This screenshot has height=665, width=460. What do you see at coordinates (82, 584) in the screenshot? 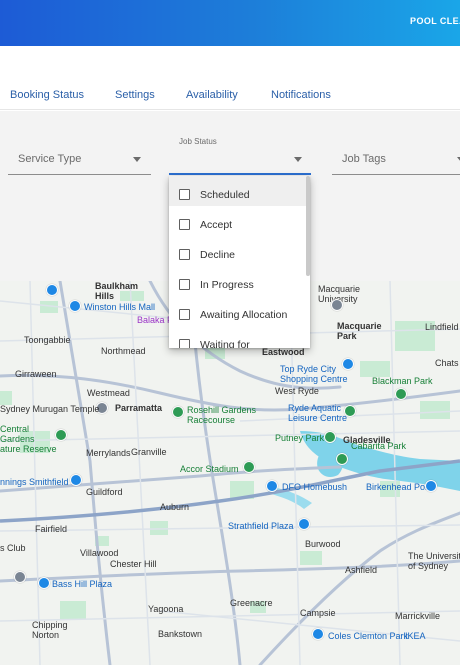
I see `map-label-bass-hill-plaza: Bass Hill Plaza` at bounding box center [82, 584].